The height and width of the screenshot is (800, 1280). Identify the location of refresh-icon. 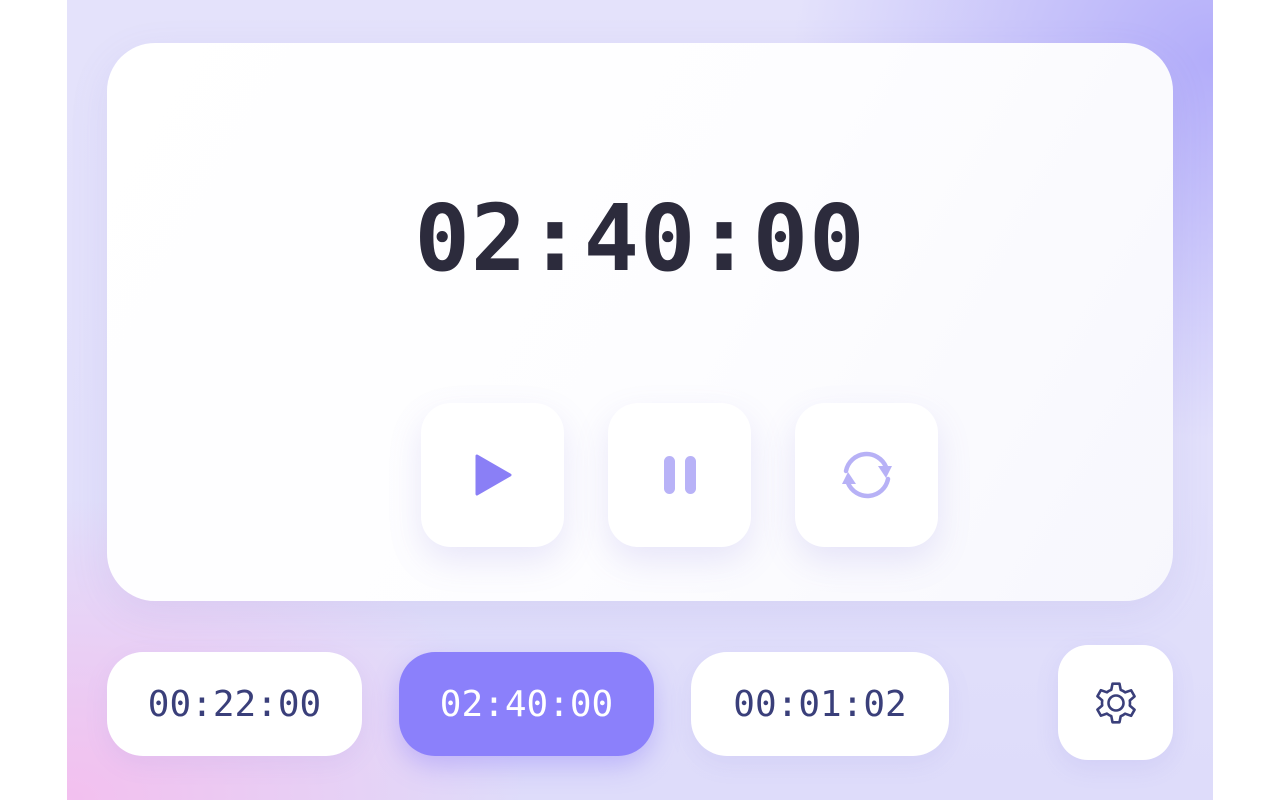
(866, 475).